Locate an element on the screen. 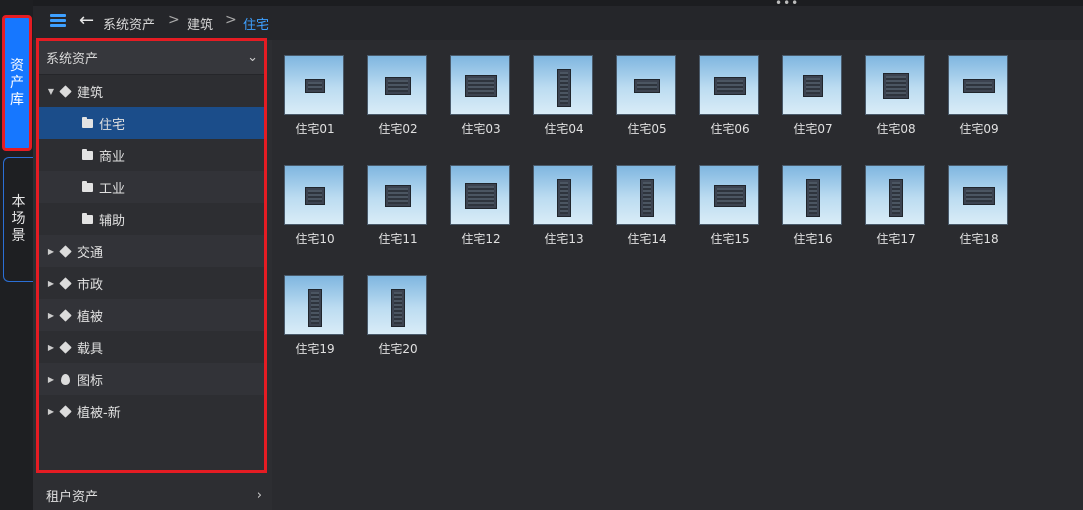 The image size is (1083, 510). tree-item: ▶ 市政 is located at coordinates (151, 283).